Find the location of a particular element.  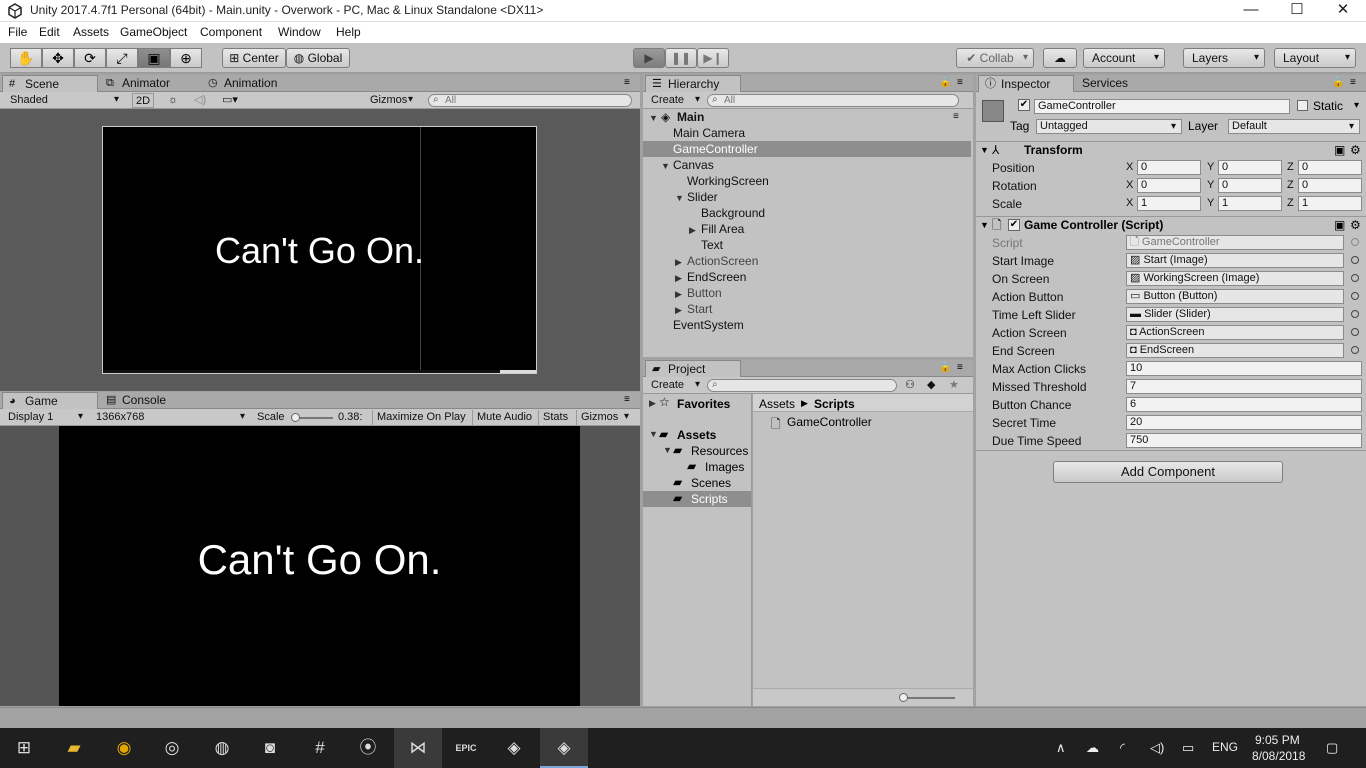

game-gizmos-dropdown: Gizmos is located at coordinates (605, 417).